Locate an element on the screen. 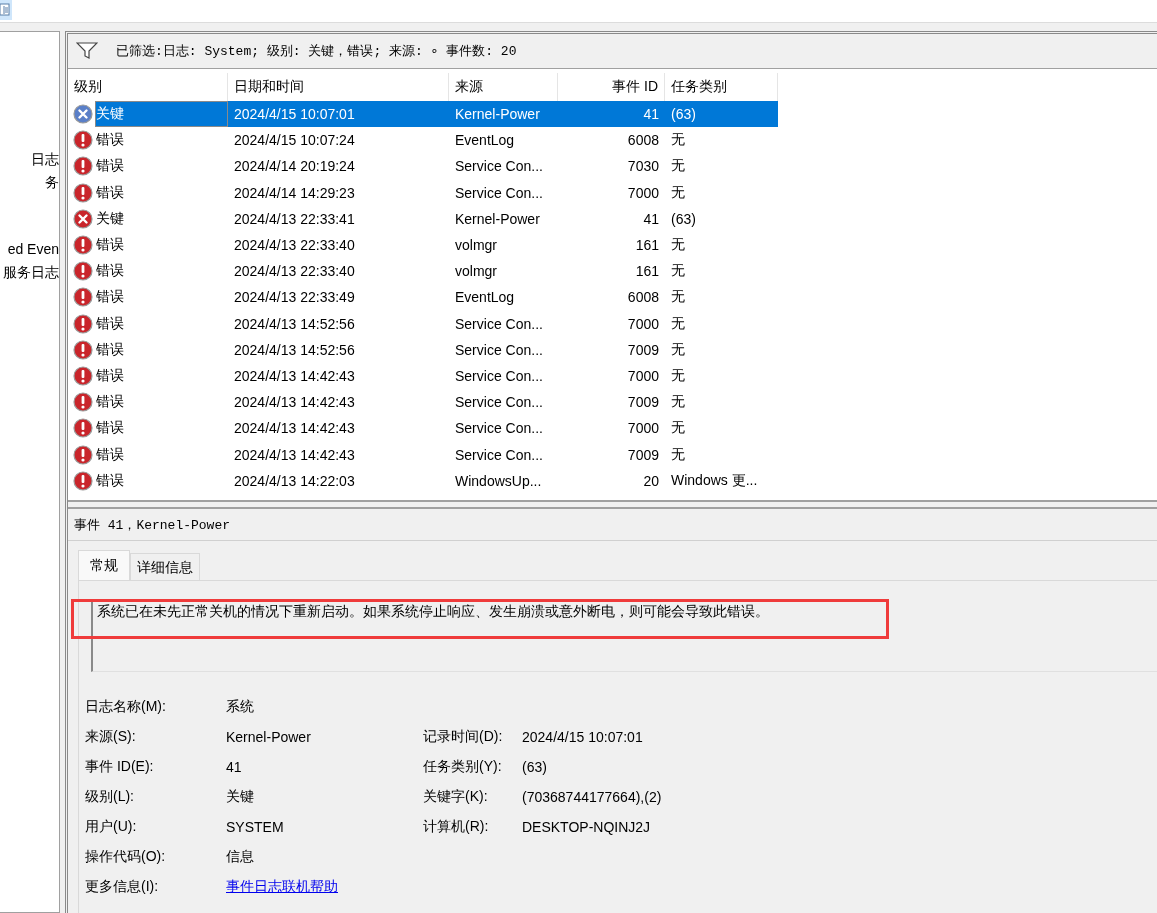 This screenshot has width=1157, height=913. table-cell: 41 is located at coordinates (611, 114).